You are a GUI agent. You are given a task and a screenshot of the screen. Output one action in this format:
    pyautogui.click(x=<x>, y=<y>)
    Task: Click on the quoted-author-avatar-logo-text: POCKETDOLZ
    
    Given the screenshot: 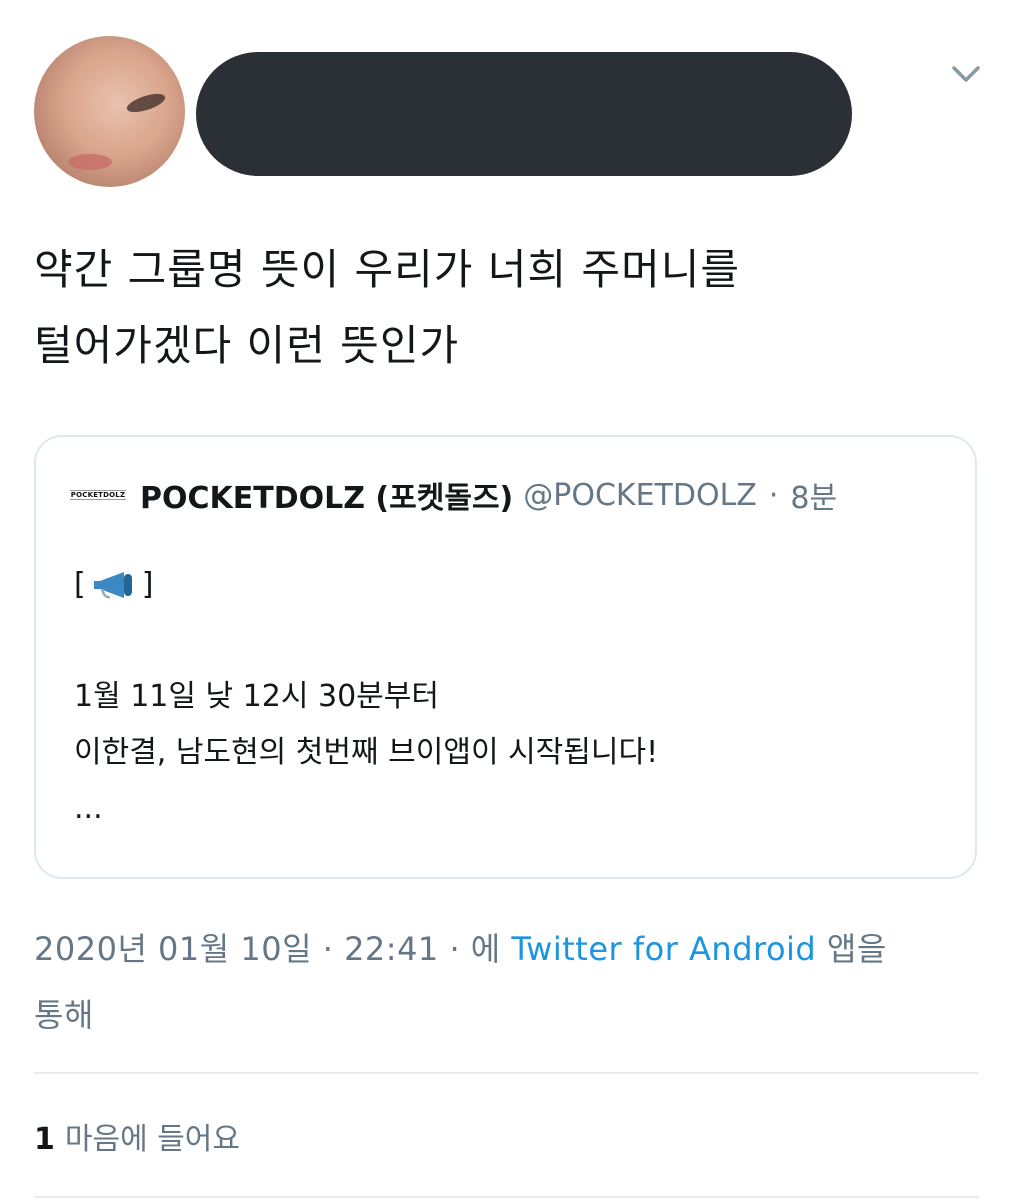 What is the action you would take?
    pyautogui.click(x=98, y=495)
    